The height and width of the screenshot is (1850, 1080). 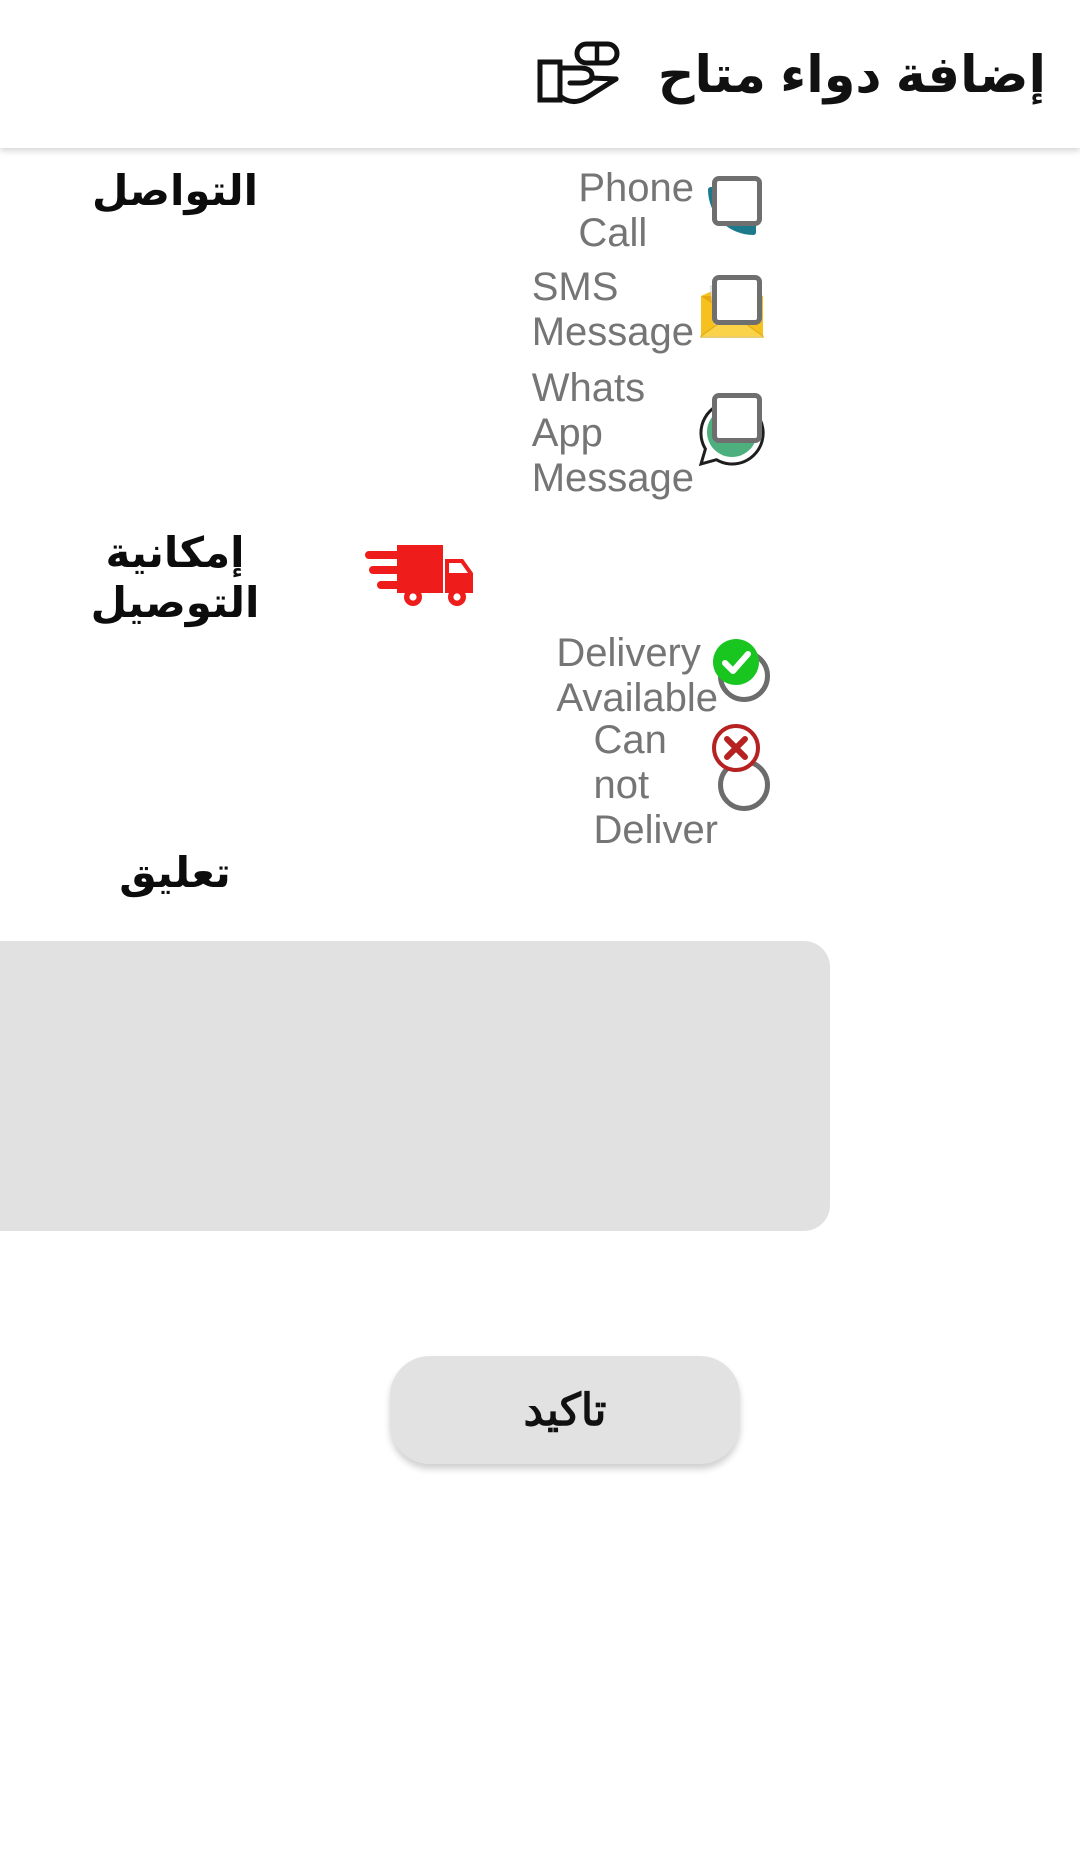 What do you see at coordinates (612, 309) in the screenshot?
I see `contact-option-label: SMS Message` at bounding box center [612, 309].